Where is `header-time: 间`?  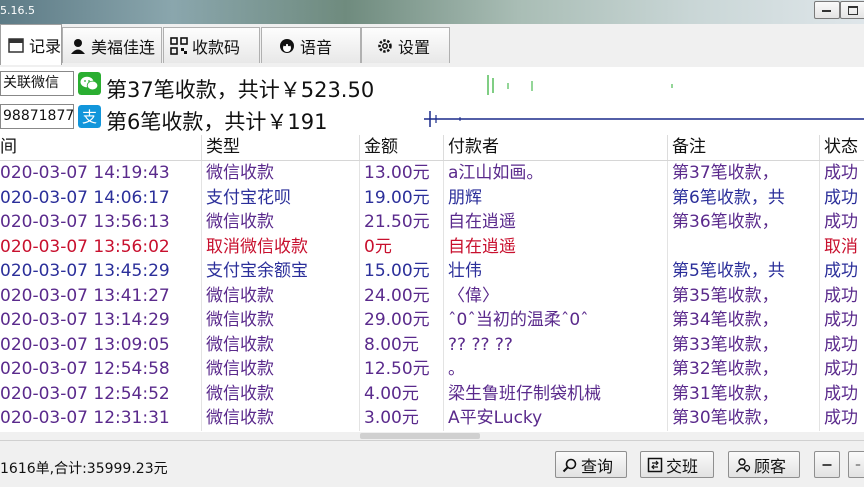
header-time: 间 is located at coordinates (101, 147).